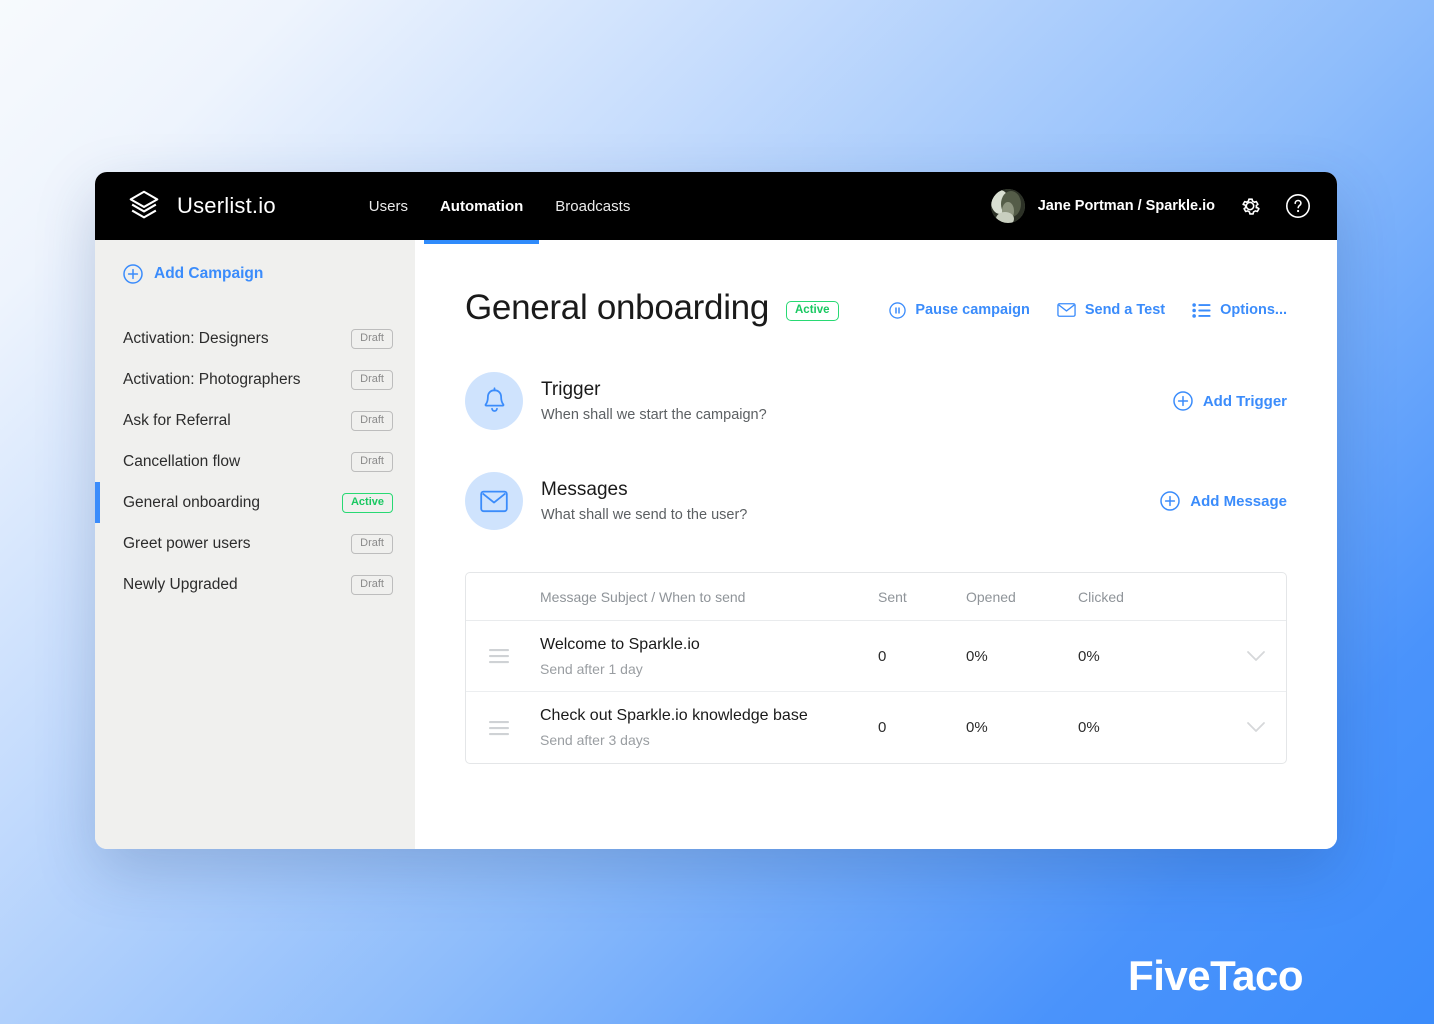  What do you see at coordinates (898, 310) in the screenshot?
I see `pause-circle-icon` at bounding box center [898, 310].